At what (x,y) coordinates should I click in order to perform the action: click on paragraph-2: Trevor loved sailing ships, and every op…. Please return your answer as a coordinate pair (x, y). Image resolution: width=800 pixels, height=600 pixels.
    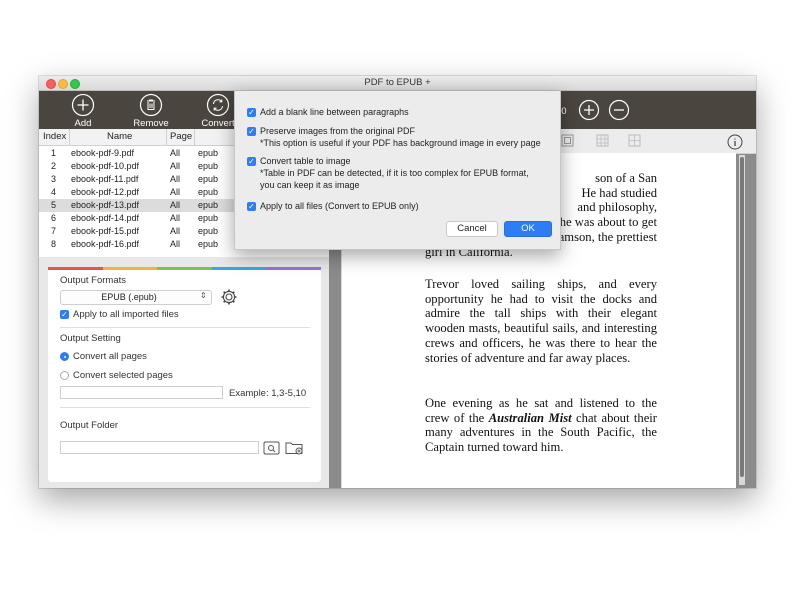
    Looking at the image, I should click on (541, 321).